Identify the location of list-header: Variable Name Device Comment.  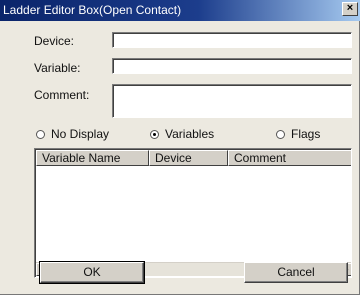
(193, 158).